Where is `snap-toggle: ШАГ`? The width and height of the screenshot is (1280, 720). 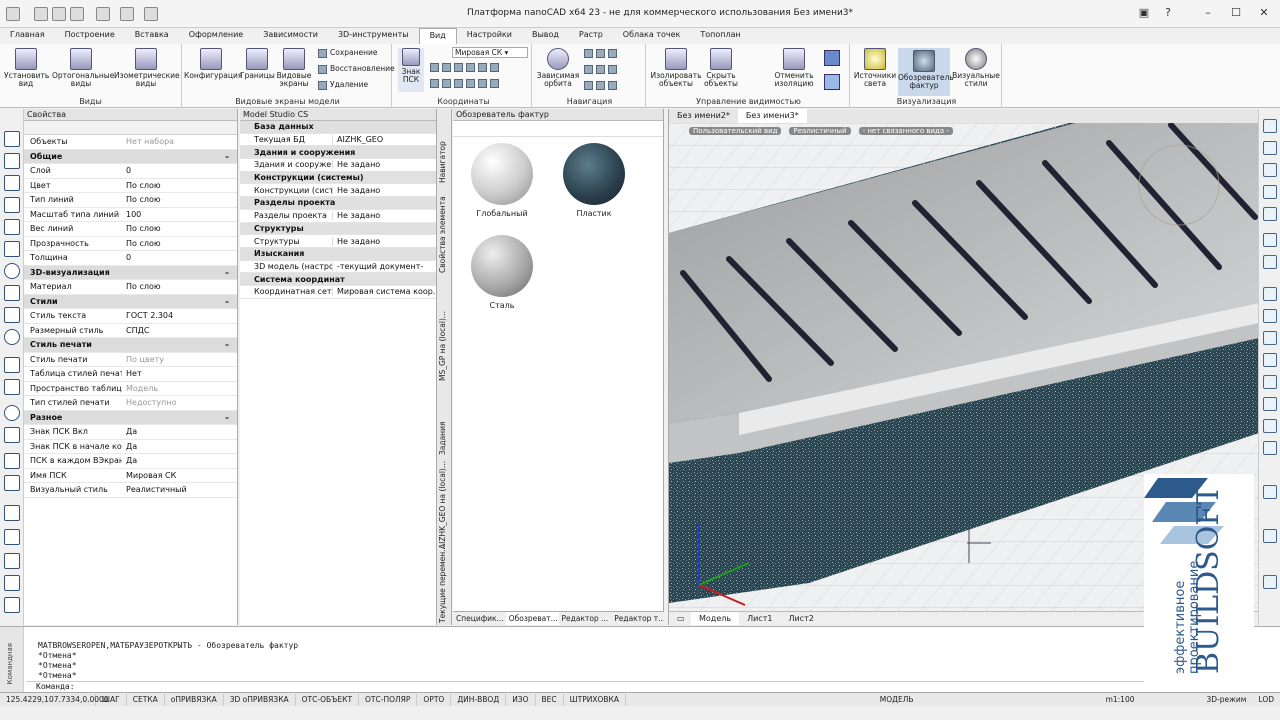
snap-toggle: ШАГ is located at coordinates (111, 699).